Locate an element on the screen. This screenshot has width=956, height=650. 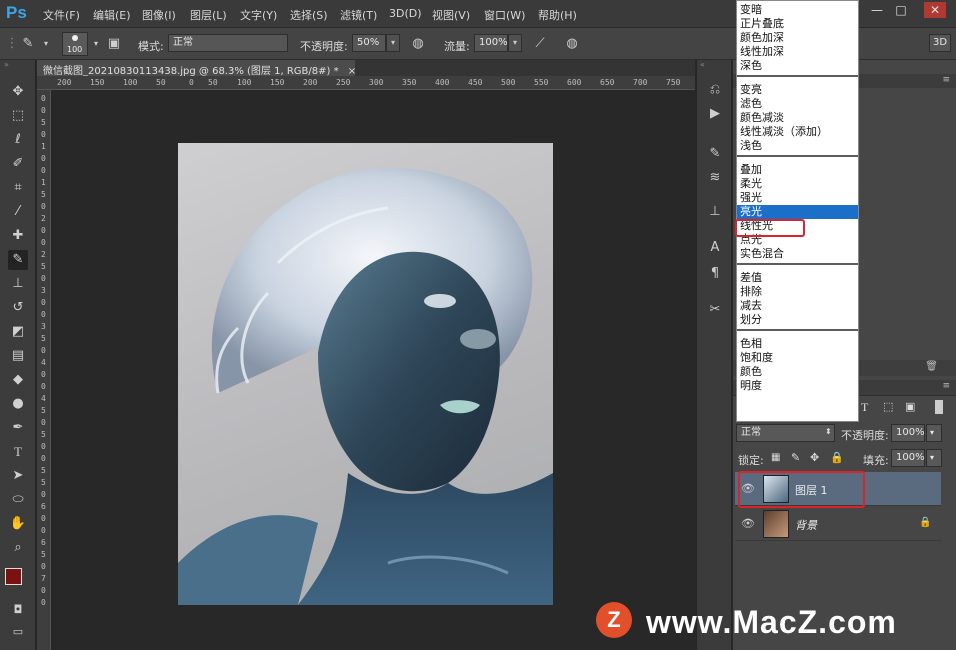
preset-dropdown-icon: ▾ is located at coordinates (46, 44).